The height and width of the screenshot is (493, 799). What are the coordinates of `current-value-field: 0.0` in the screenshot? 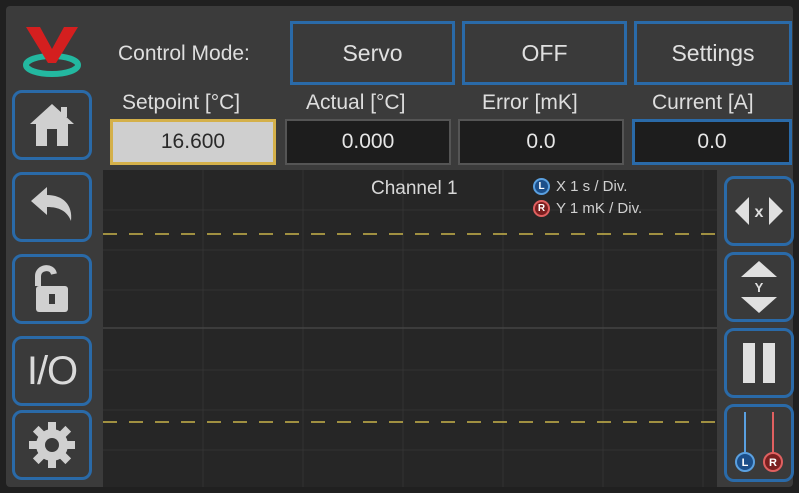 It's located at (712, 142).